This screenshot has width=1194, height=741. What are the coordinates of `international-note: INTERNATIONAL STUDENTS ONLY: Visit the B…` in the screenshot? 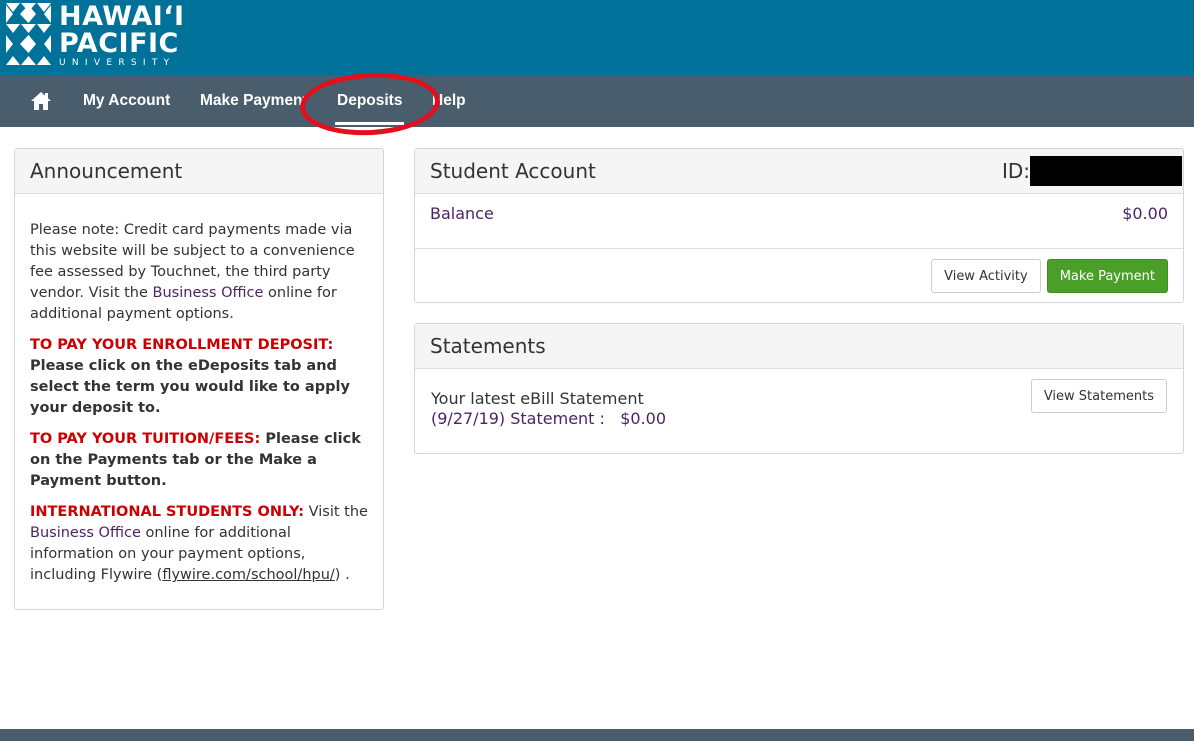 It's located at (199, 544).